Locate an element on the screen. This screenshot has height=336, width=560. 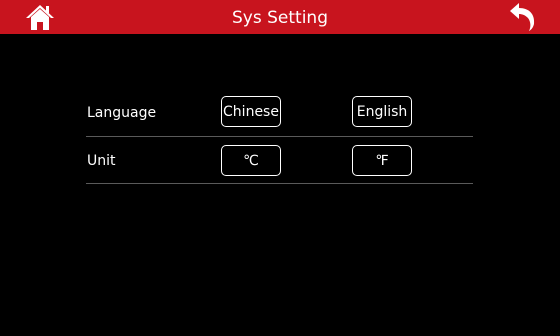
page-title: Sys Setting is located at coordinates (280, 18).